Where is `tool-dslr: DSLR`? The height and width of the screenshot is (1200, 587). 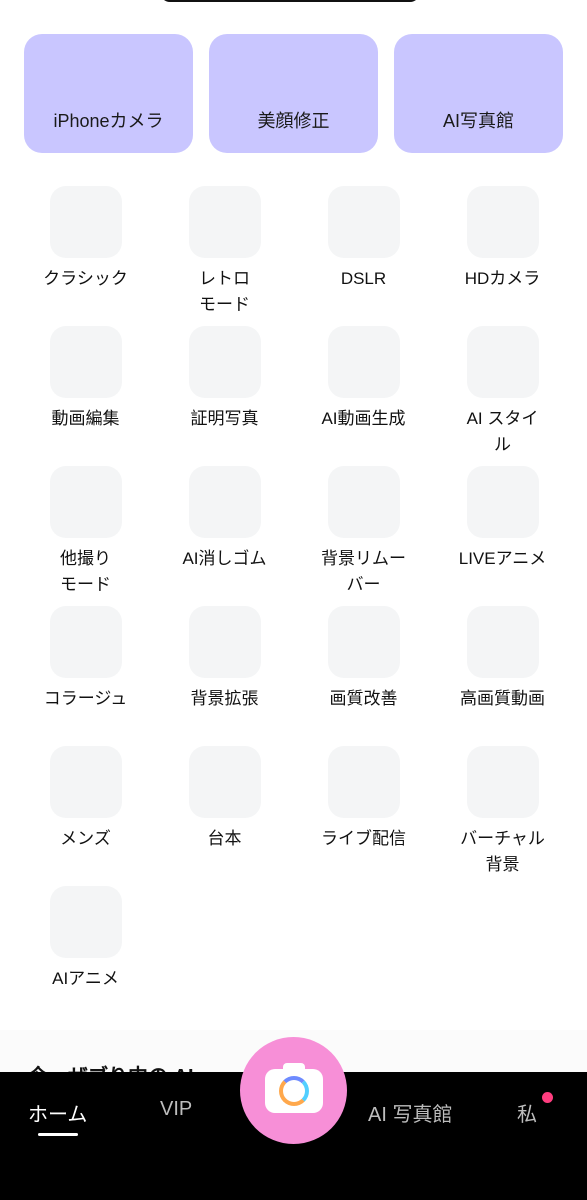
tool-dslr: DSLR is located at coordinates (363, 256).